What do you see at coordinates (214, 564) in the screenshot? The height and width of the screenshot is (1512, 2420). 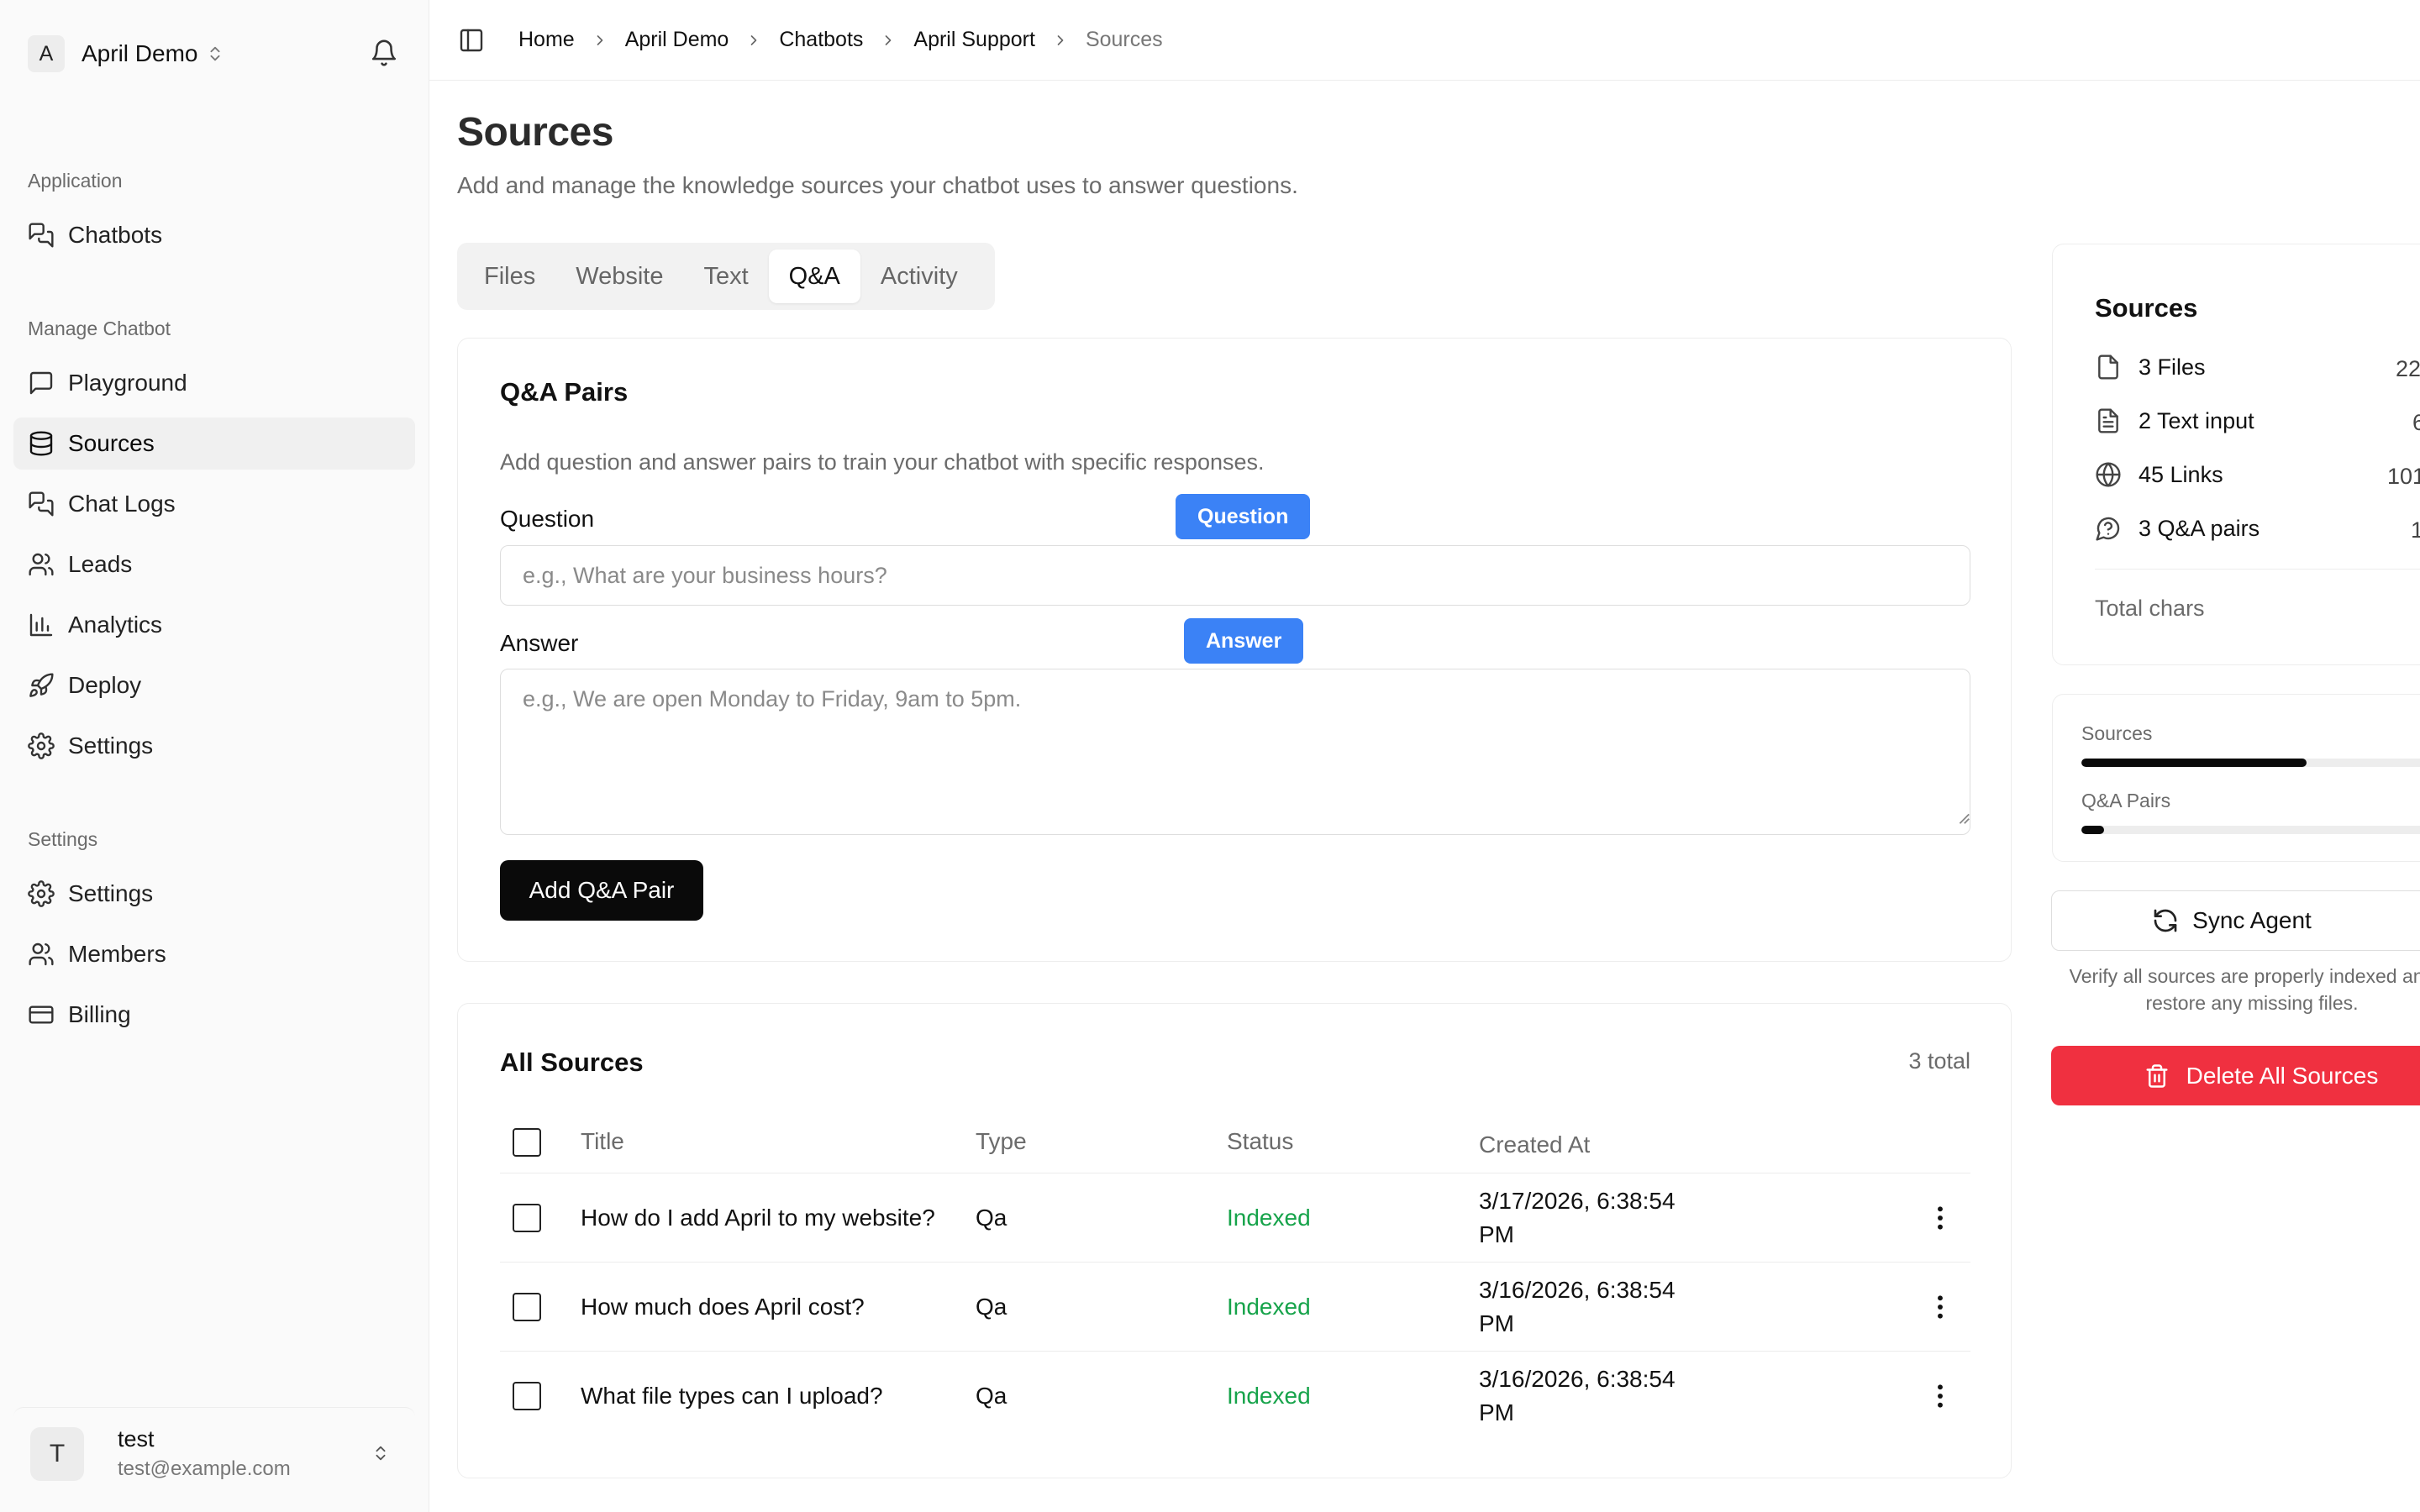 I see `sidebar-item-leads: Leads` at bounding box center [214, 564].